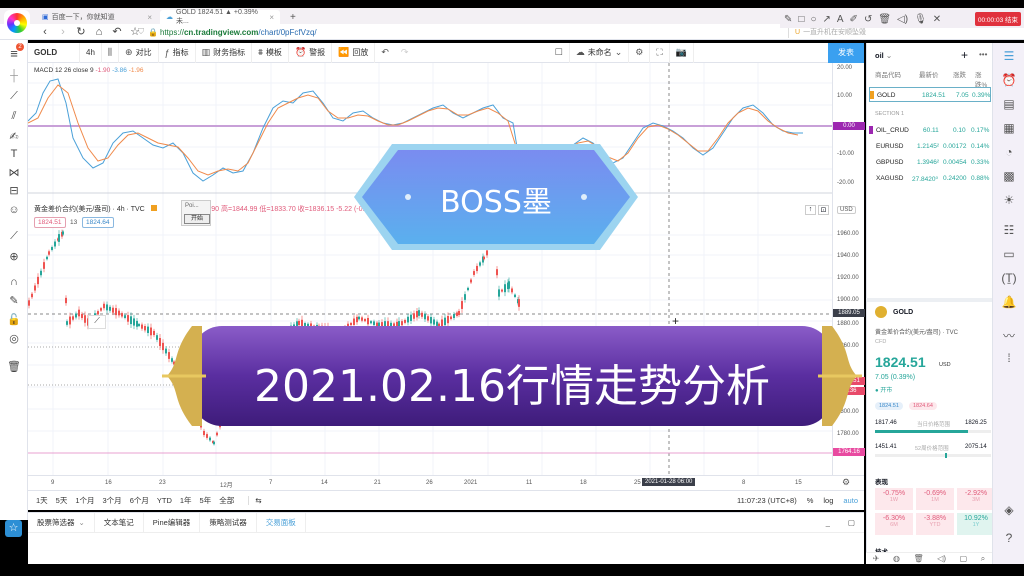 The height and width of the screenshot is (576, 1024). I want to click on range-1m: 1个月, so click(84, 500).